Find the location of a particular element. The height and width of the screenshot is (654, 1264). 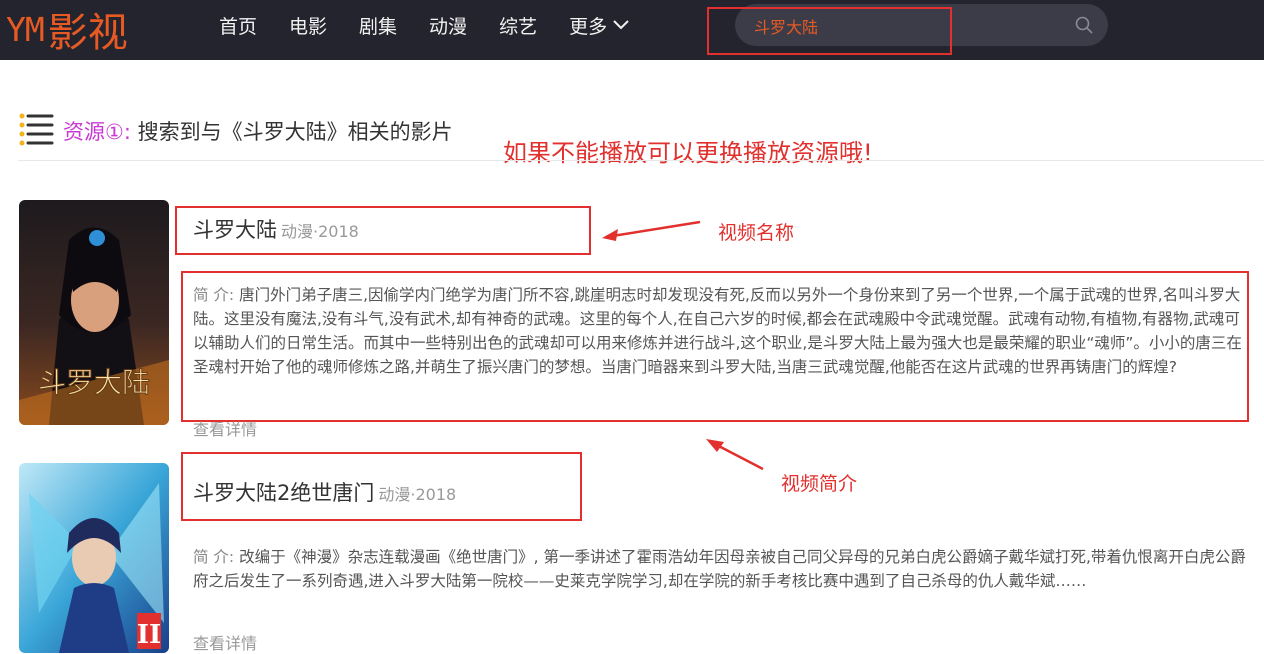

video-intro-label: 视频简介 is located at coordinates (819, 484).